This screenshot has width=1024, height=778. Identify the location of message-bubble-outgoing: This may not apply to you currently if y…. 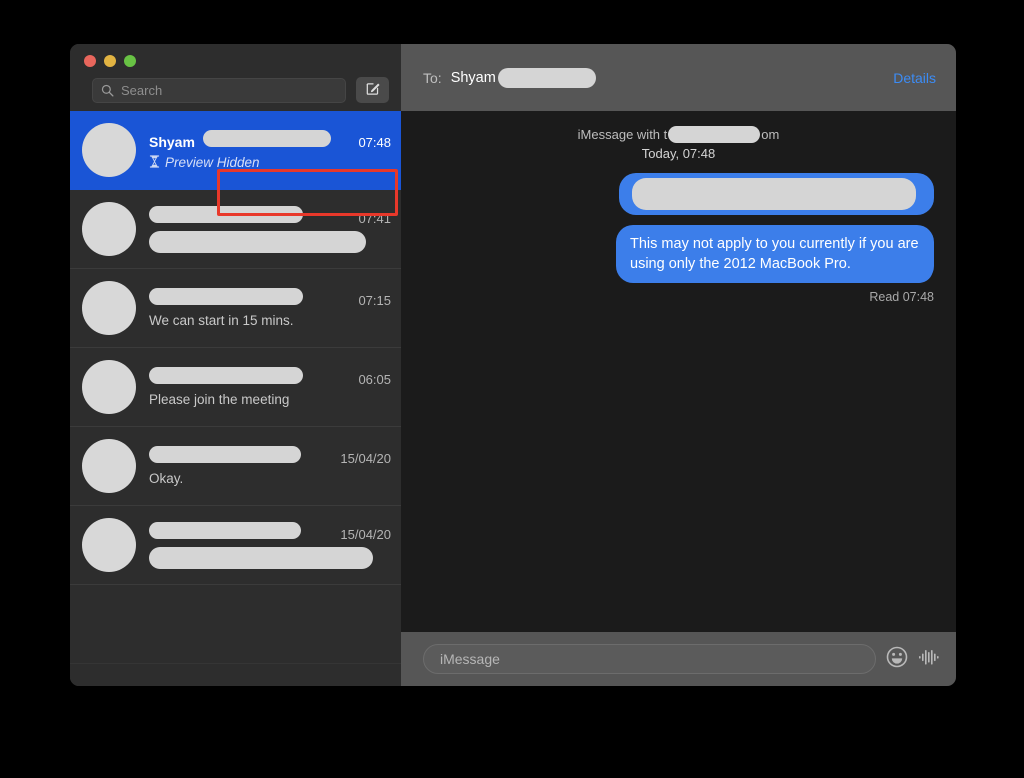
(775, 254).